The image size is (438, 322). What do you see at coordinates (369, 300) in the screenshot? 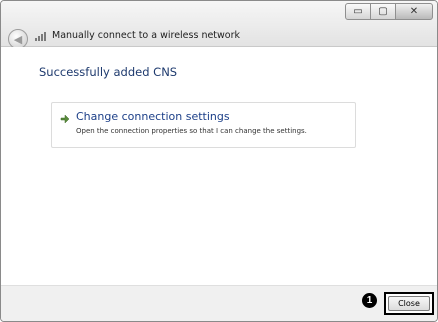
I see `callout-badge: 1` at bounding box center [369, 300].